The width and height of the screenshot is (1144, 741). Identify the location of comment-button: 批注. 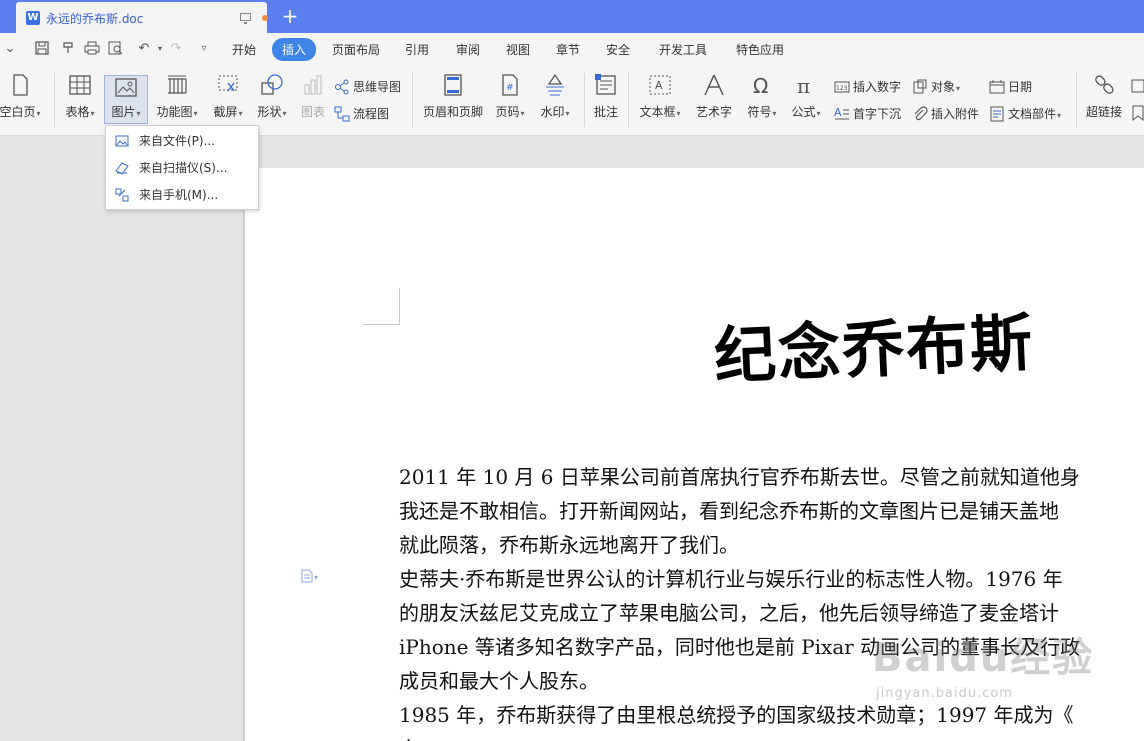
(606, 96).